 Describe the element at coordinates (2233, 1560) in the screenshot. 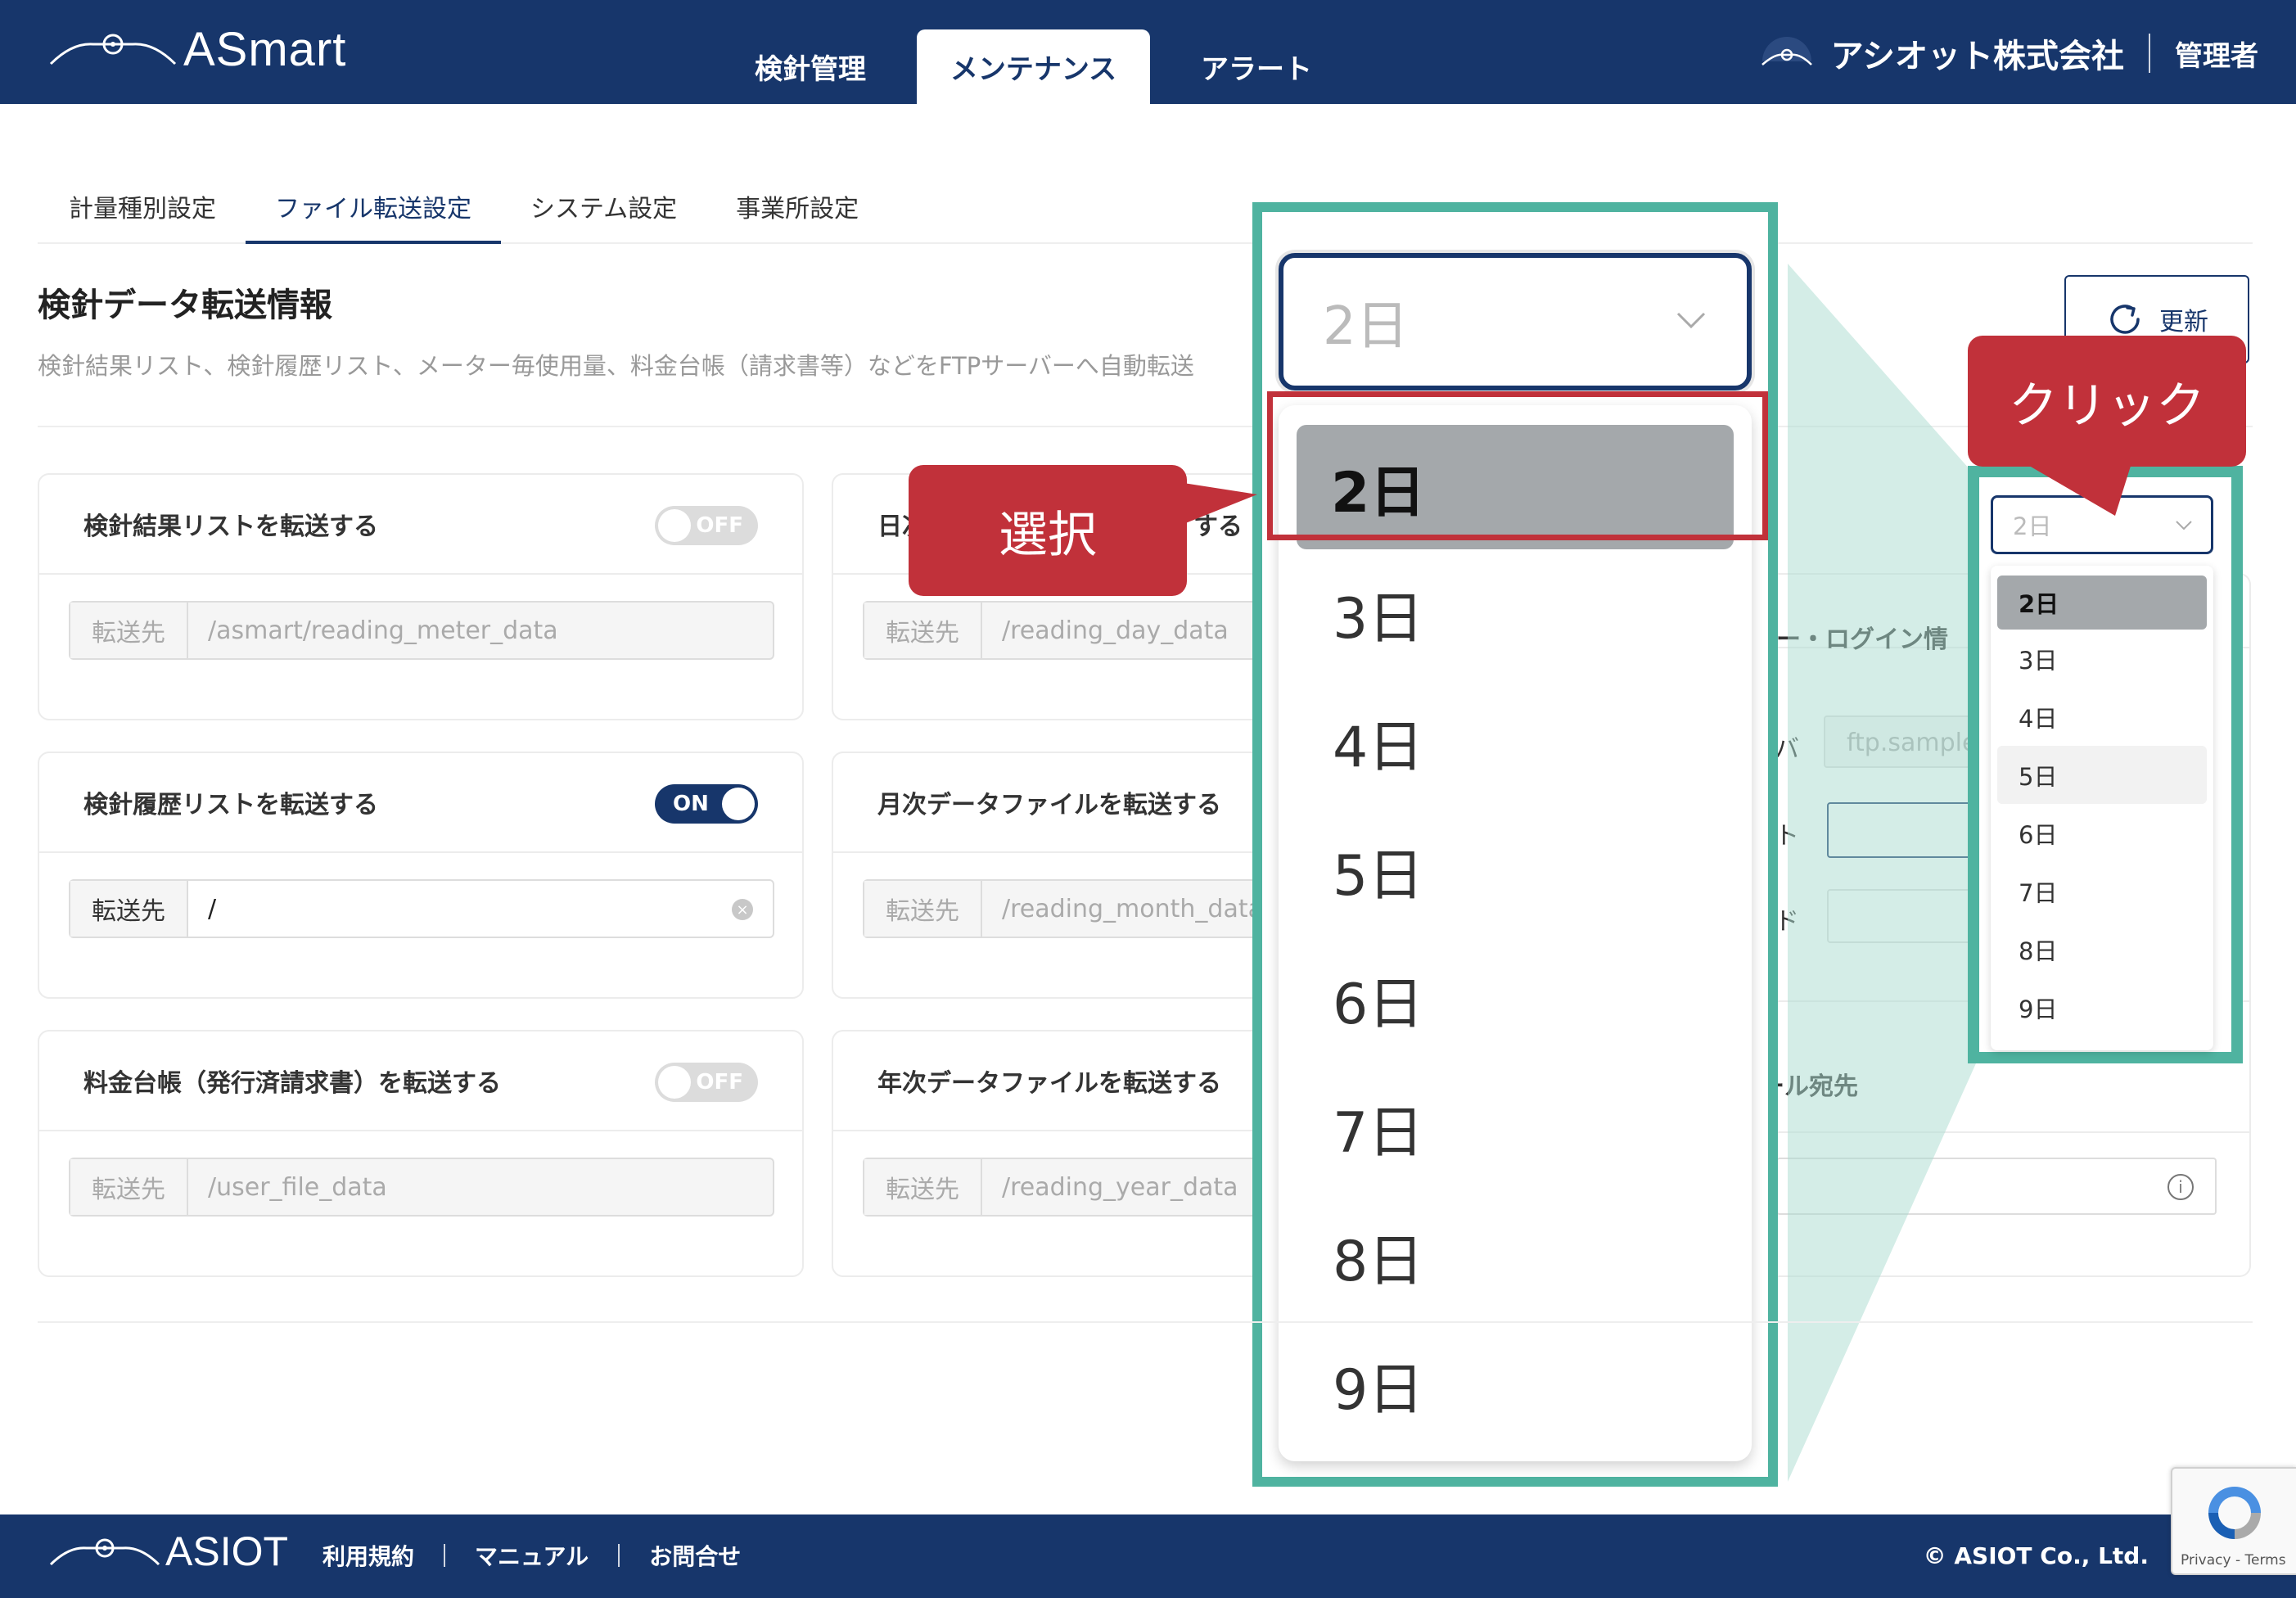

I see `recaptcha-links: Privacy - Terms` at that location.